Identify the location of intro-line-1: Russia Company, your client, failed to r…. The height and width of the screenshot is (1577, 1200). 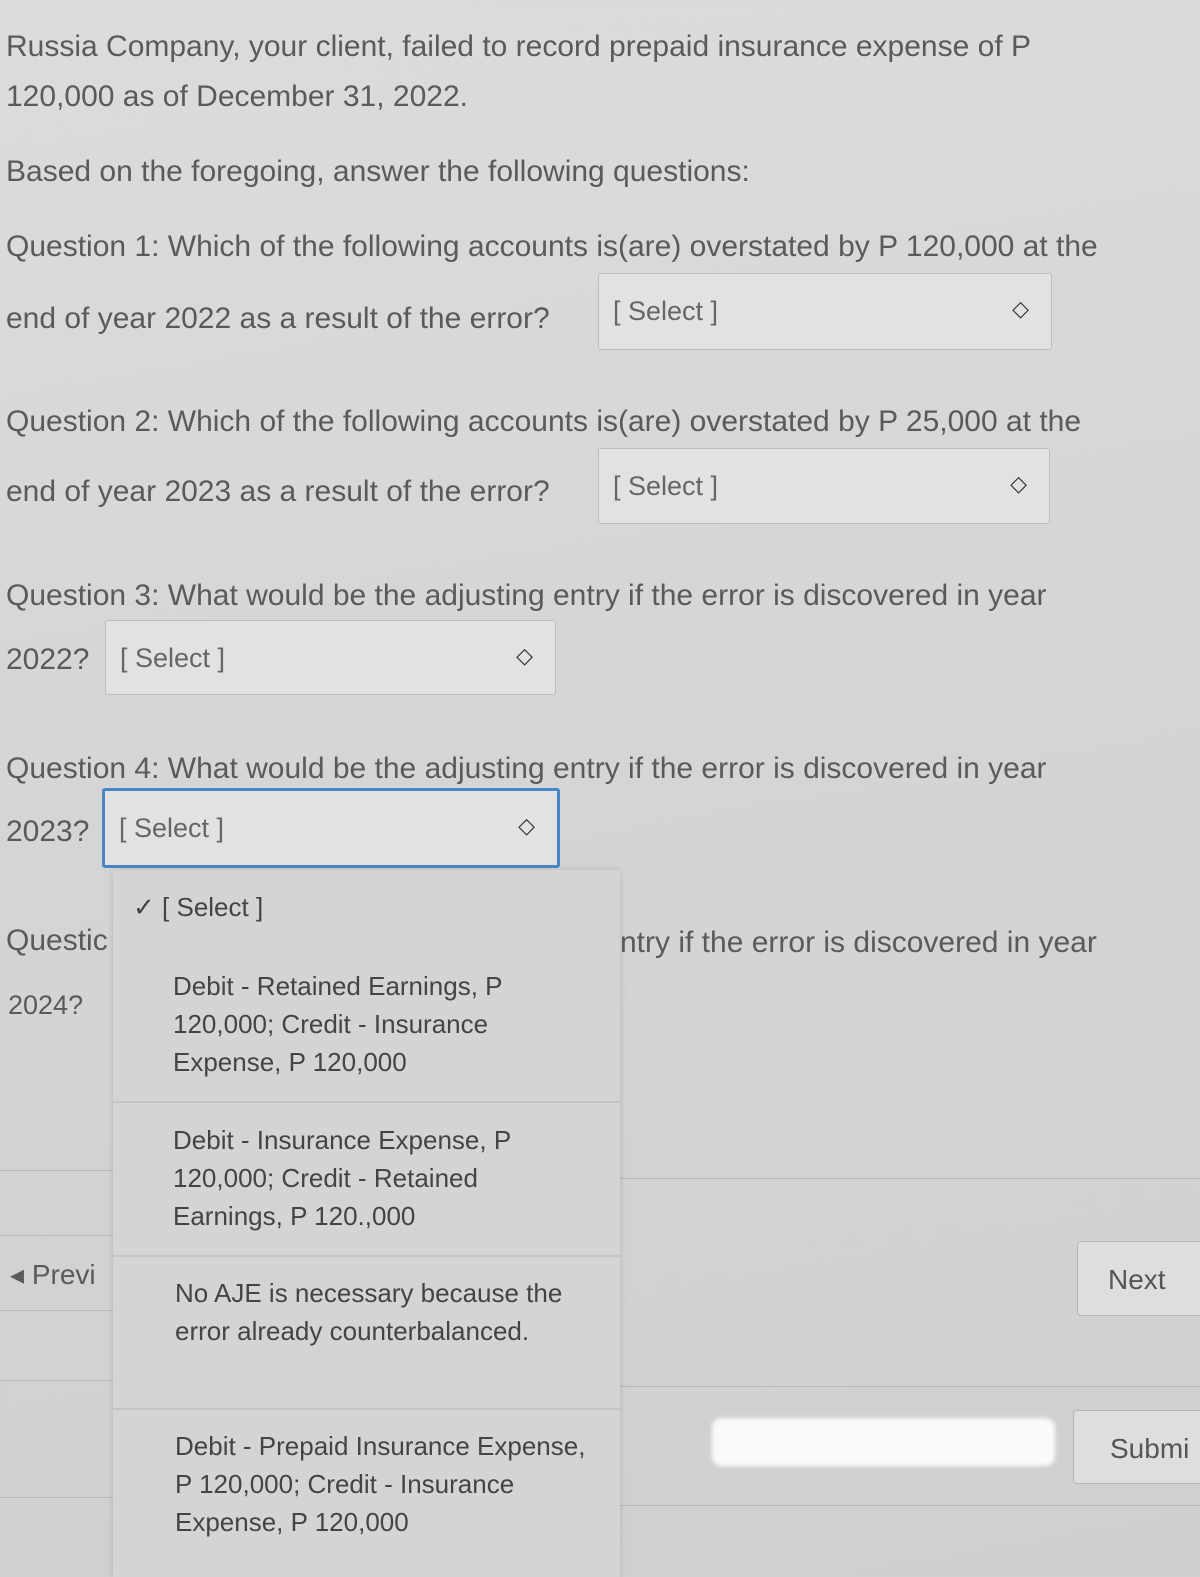
(518, 46).